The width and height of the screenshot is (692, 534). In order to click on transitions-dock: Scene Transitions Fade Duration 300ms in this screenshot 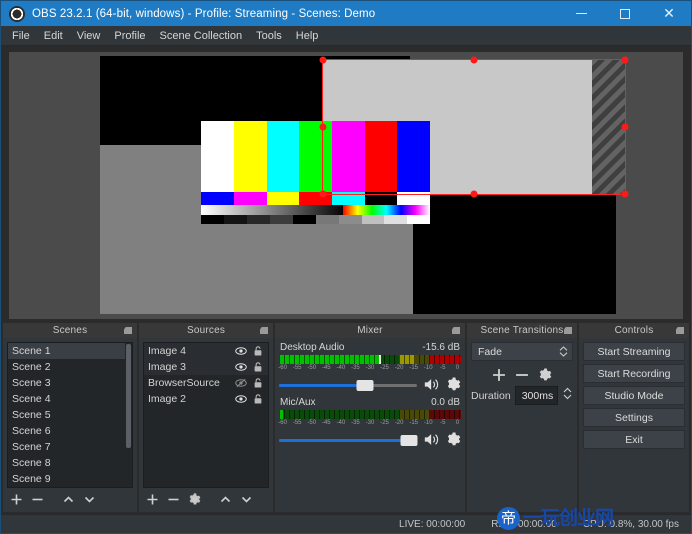, I will do `click(522, 417)`.